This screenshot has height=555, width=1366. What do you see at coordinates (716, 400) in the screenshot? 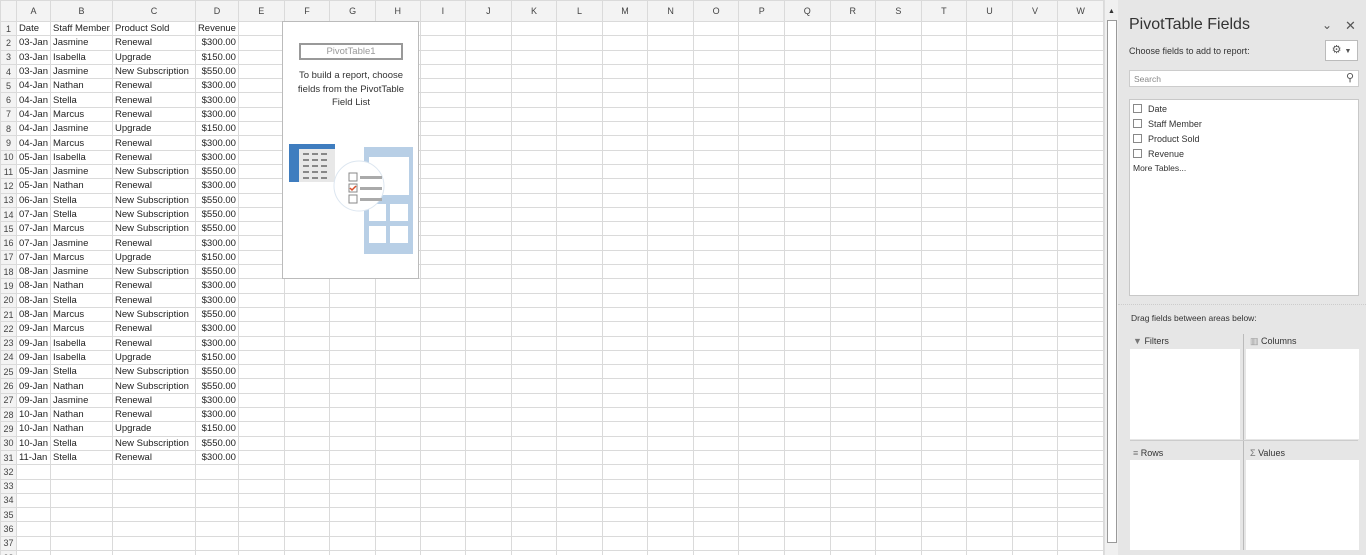
I see `cell-O27` at bounding box center [716, 400].